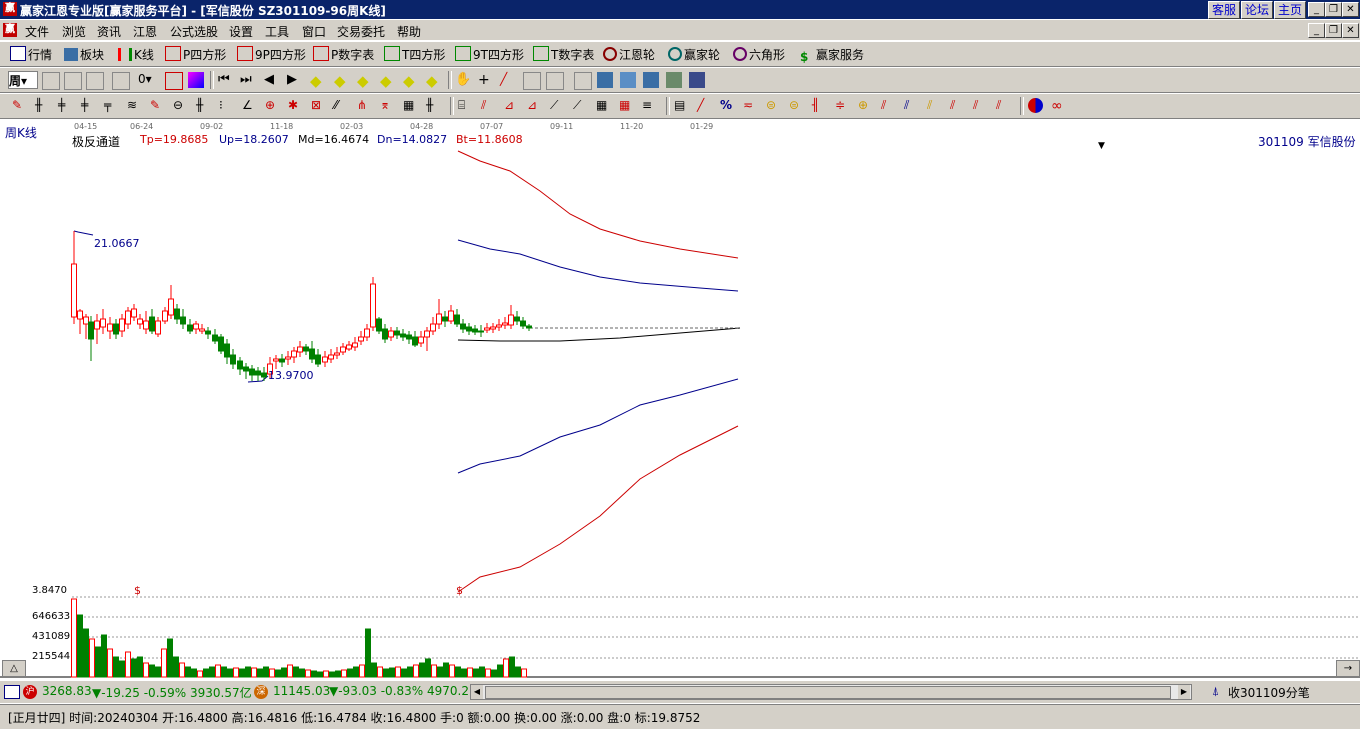  I want to click on menu-formula: 公式选股, so click(194, 31).